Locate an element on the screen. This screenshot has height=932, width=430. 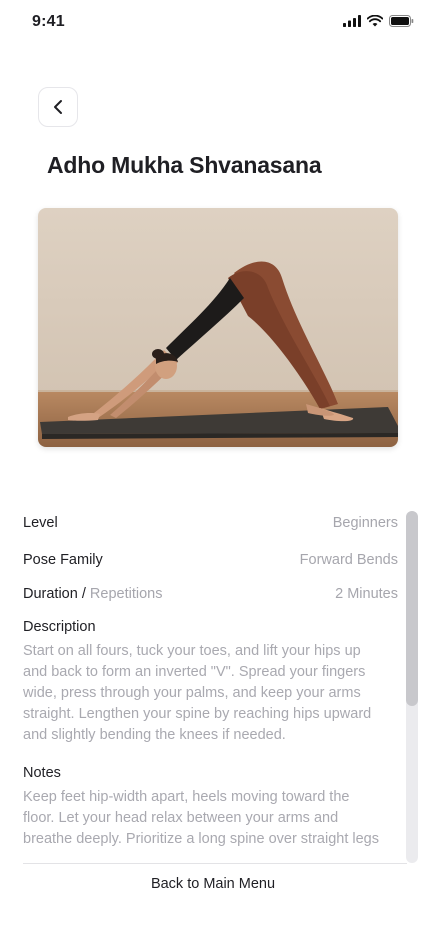
scrollbar-thumb is located at coordinates (412, 608).